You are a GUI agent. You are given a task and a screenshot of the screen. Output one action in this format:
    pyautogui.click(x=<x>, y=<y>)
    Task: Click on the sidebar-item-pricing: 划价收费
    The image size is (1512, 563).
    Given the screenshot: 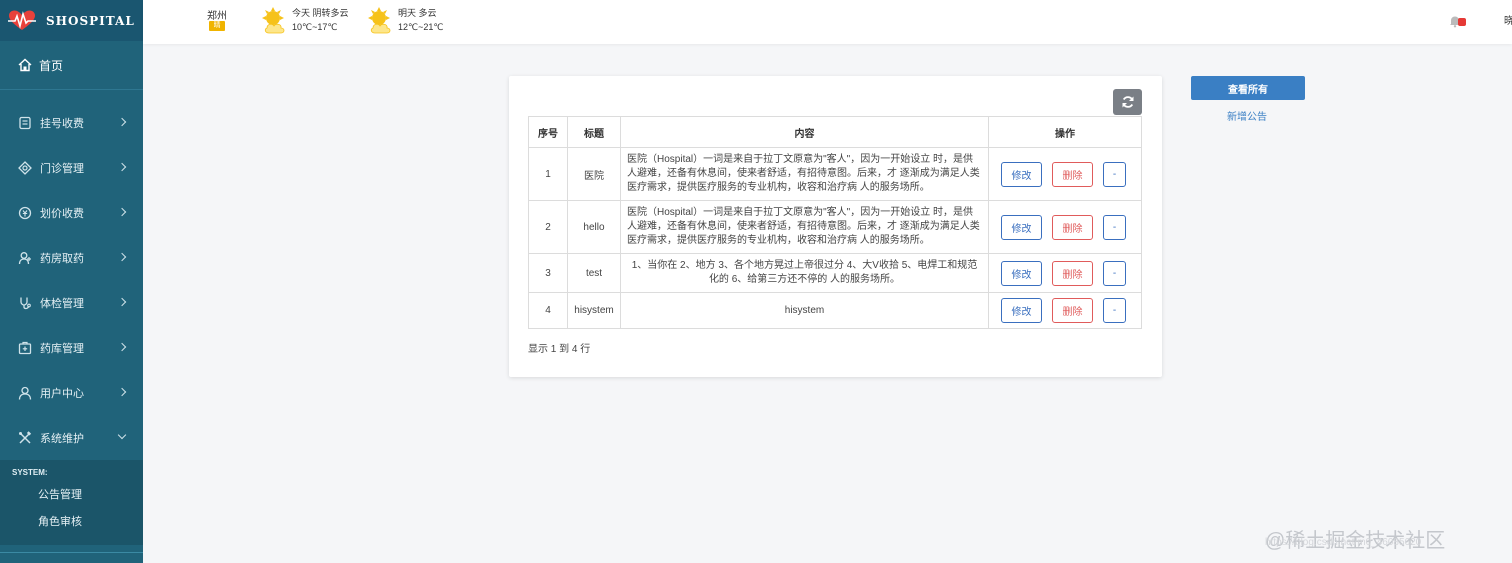 What is the action you would take?
    pyautogui.click(x=71, y=212)
    